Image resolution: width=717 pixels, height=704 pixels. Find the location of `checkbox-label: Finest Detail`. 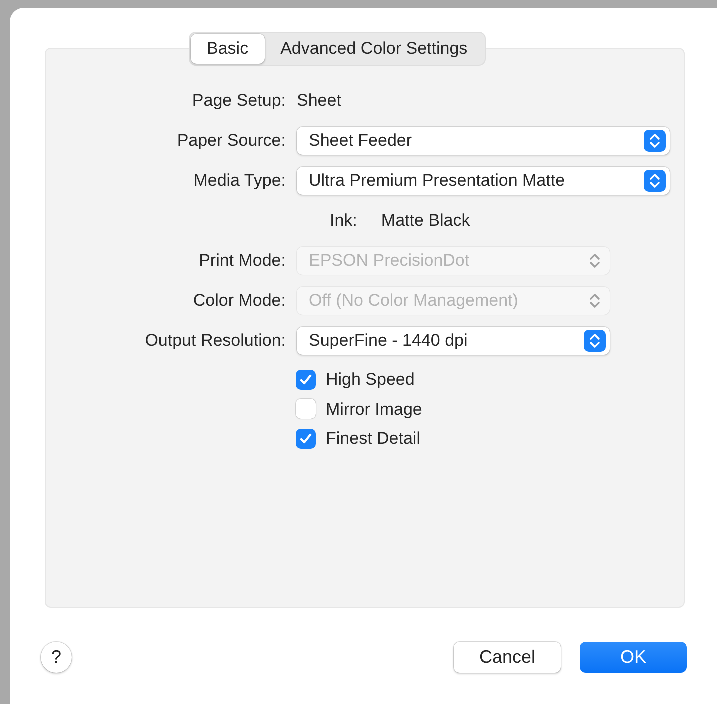

checkbox-label: Finest Detail is located at coordinates (373, 439).